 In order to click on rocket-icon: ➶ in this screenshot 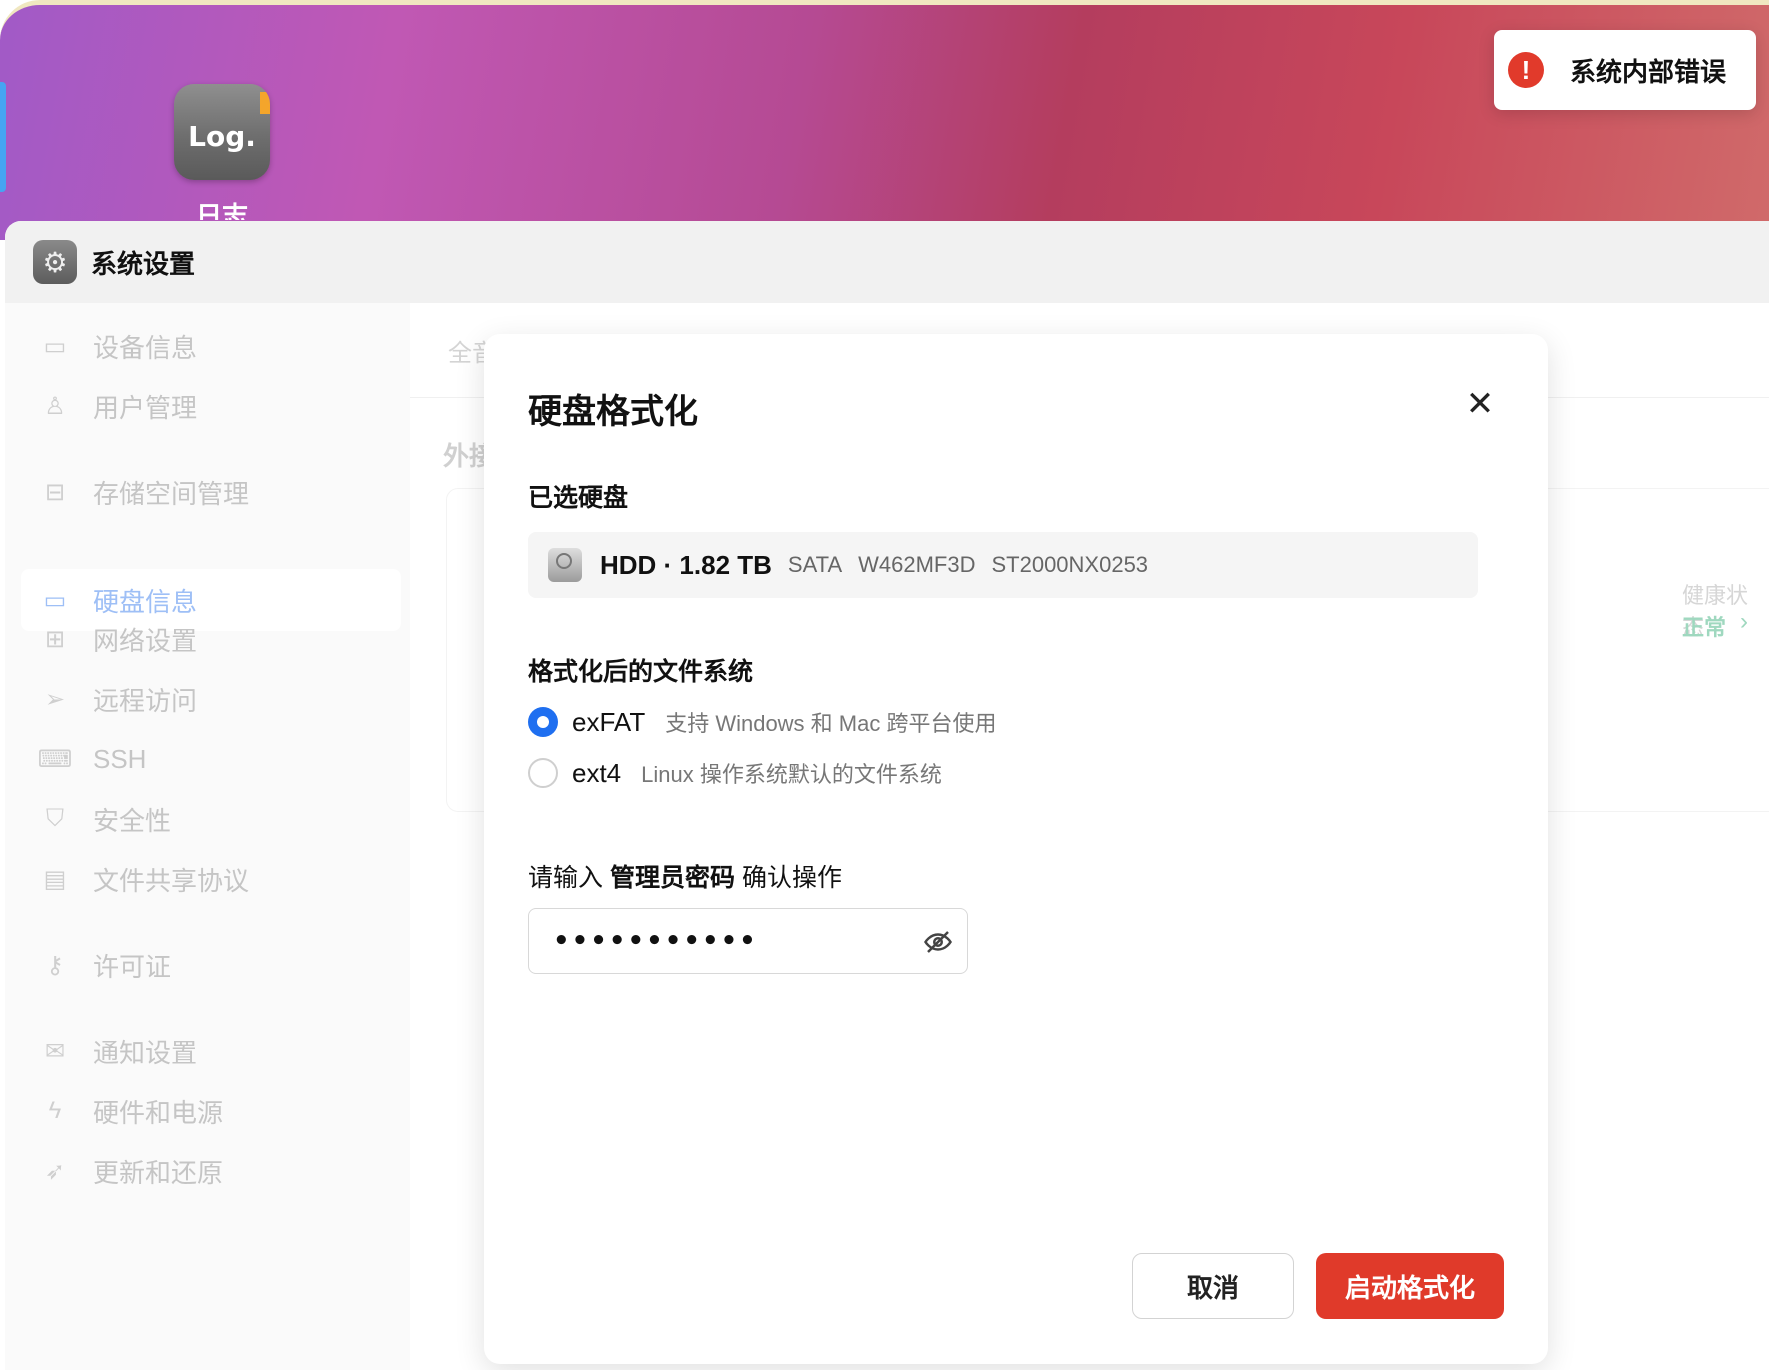, I will do `click(55, 1171)`.